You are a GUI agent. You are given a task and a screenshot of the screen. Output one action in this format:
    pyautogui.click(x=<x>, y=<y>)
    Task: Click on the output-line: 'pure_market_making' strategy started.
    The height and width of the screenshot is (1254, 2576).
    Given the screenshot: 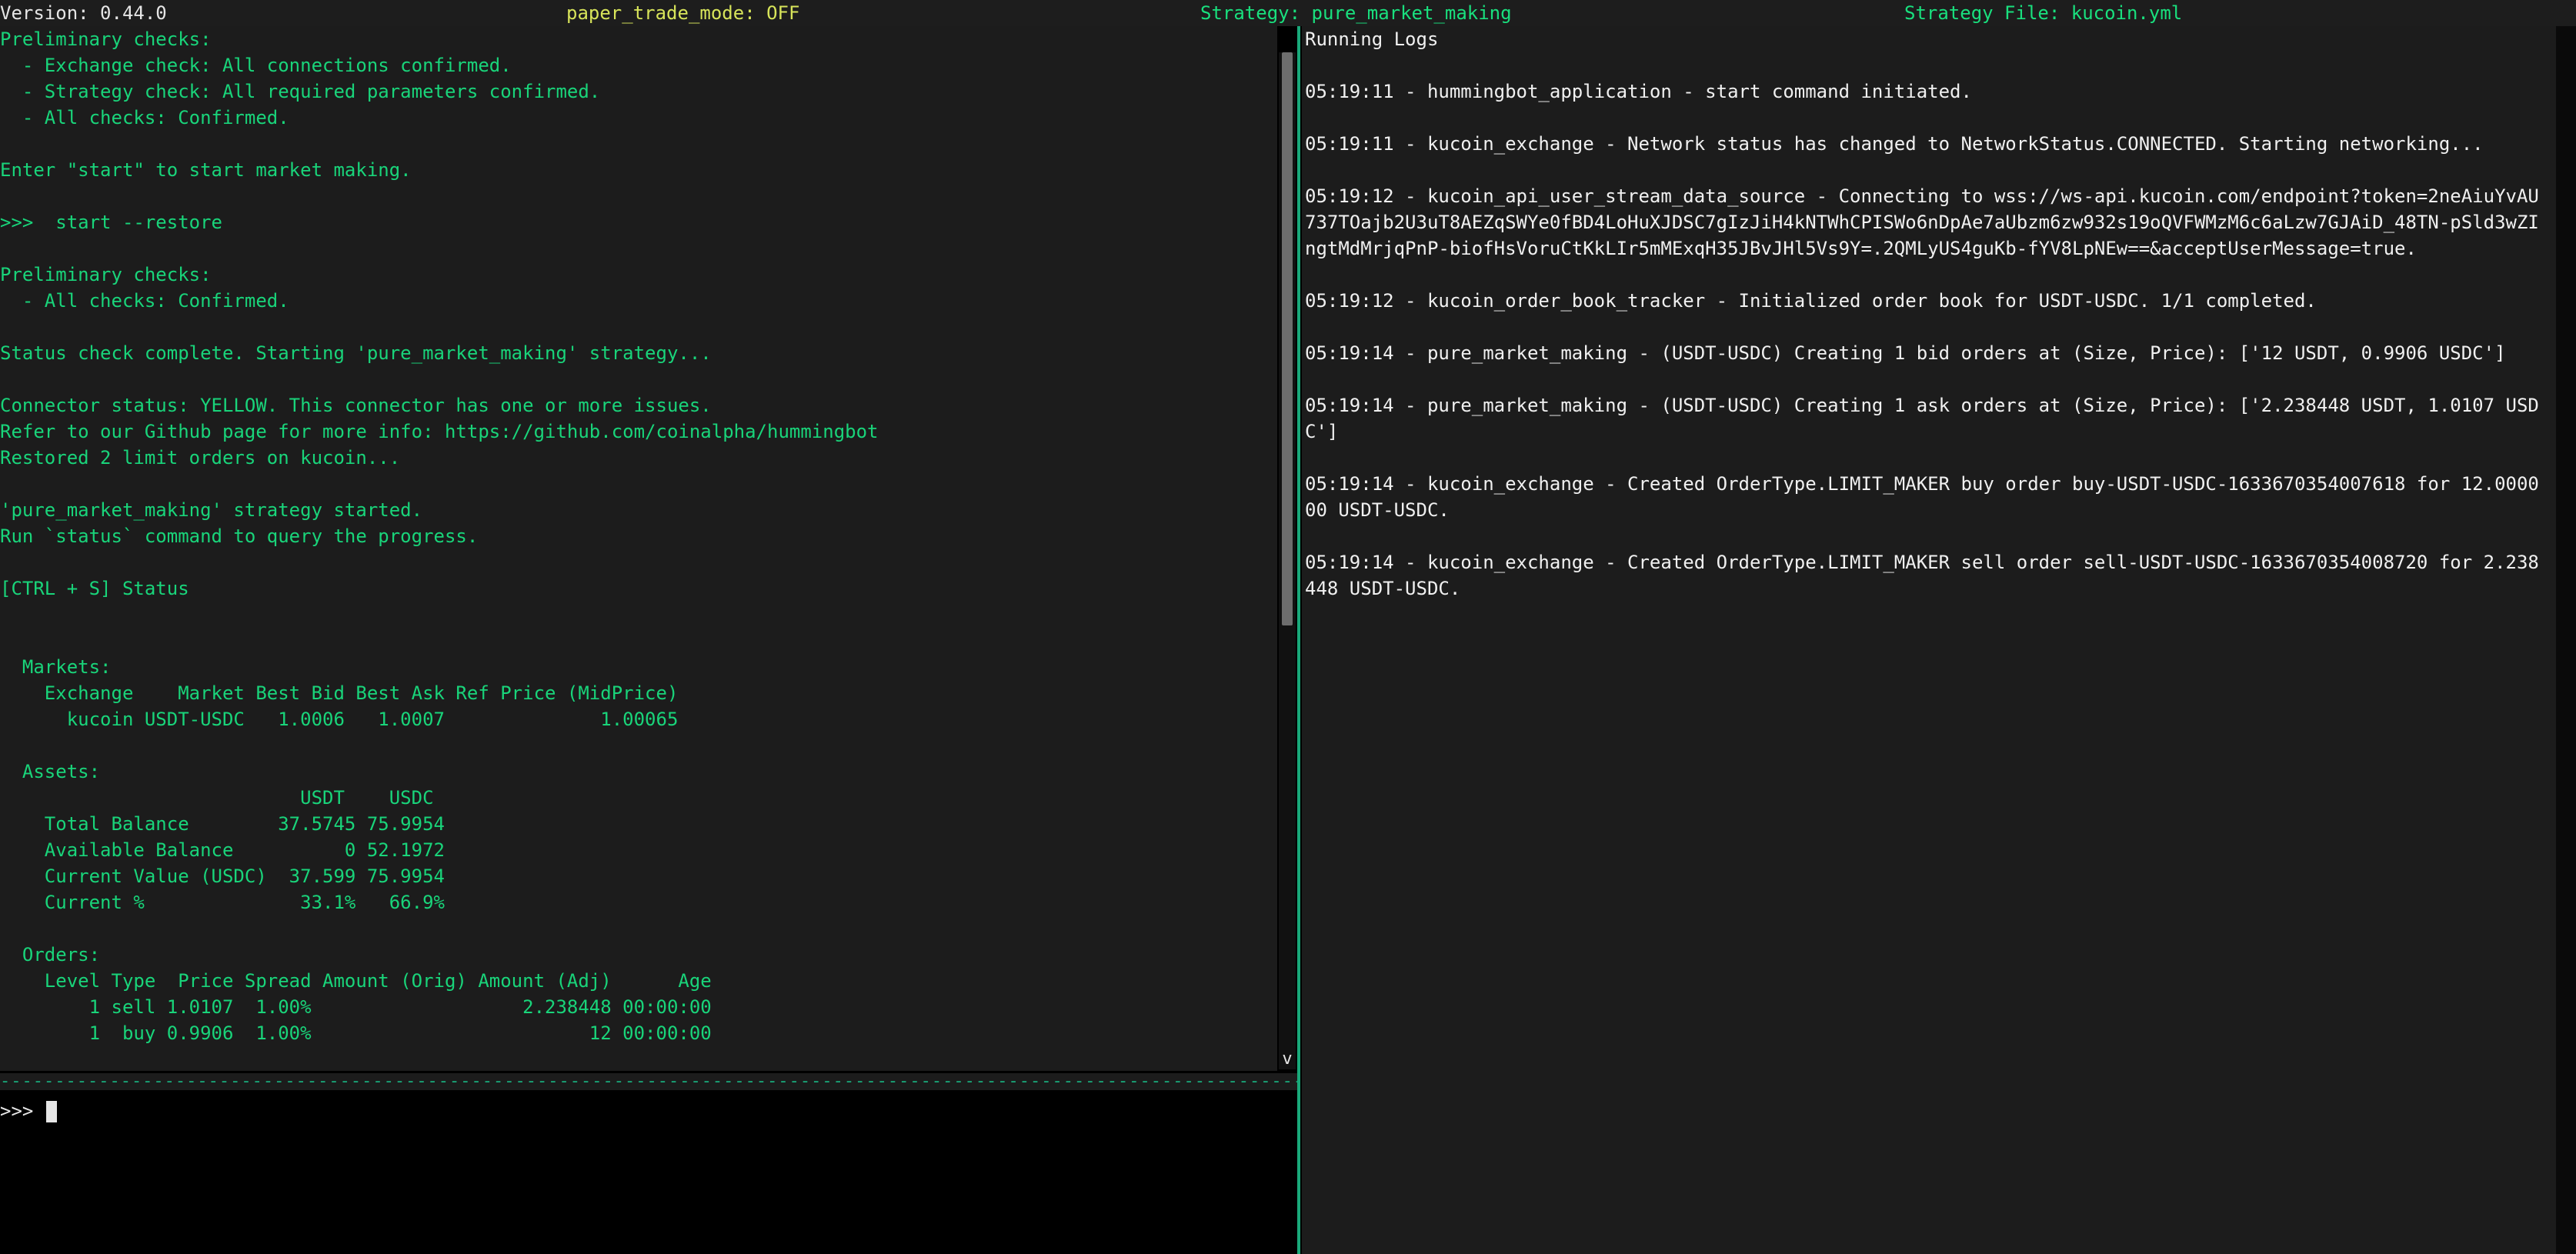 What is the action you would take?
    pyautogui.click(x=211, y=510)
    